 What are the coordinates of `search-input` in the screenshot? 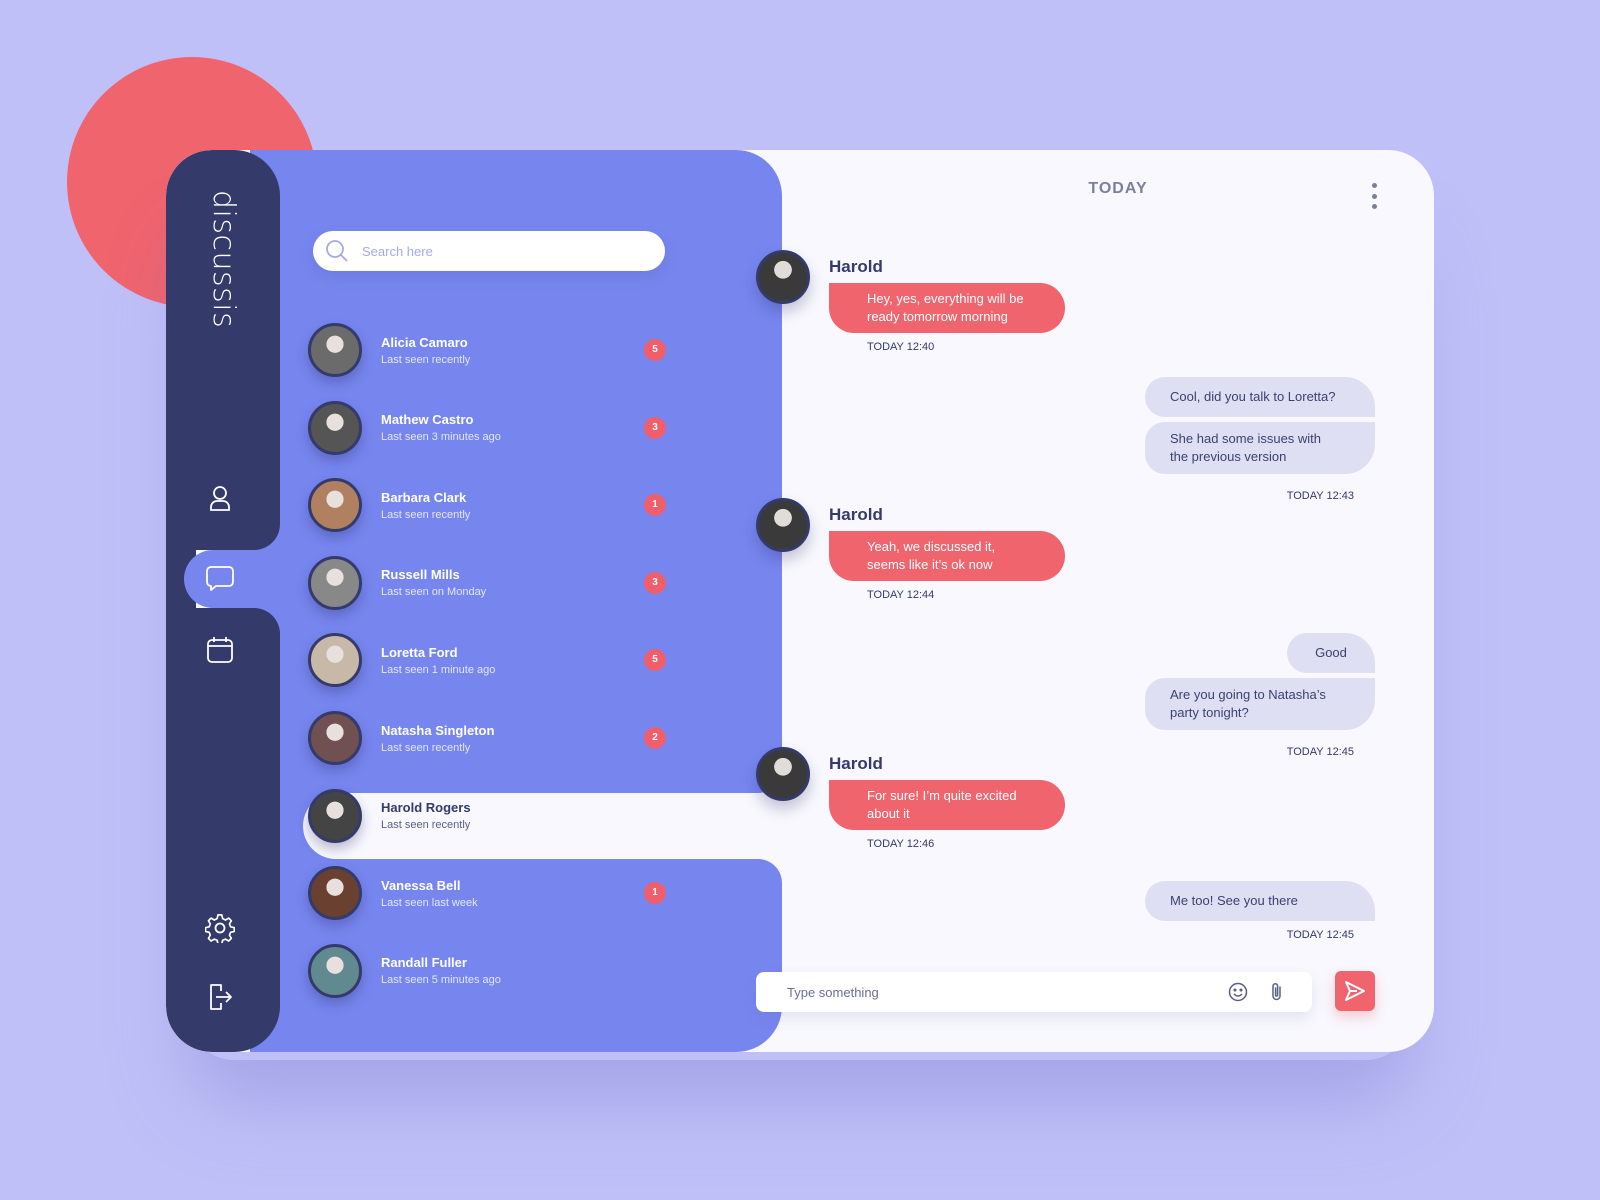 It's located at (502, 251).